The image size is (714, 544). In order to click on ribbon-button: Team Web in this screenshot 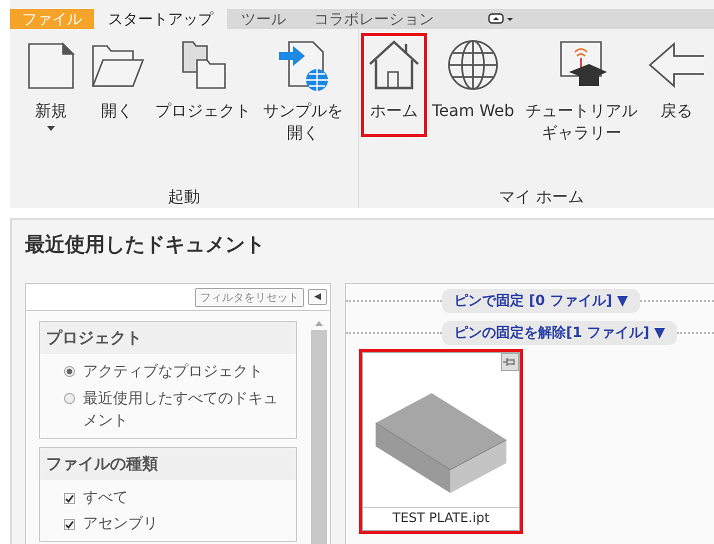, I will do `click(473, 85)`.